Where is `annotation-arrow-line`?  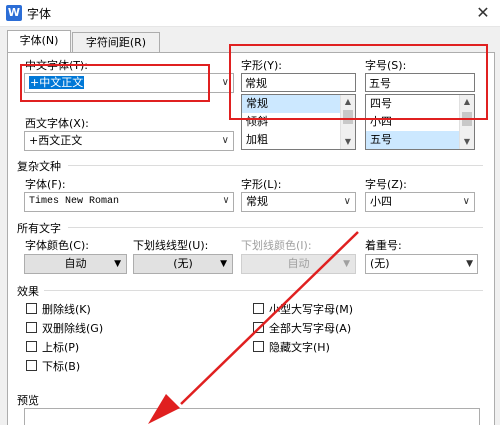
annotation-arrow-line is located at coordinates (269, 318).